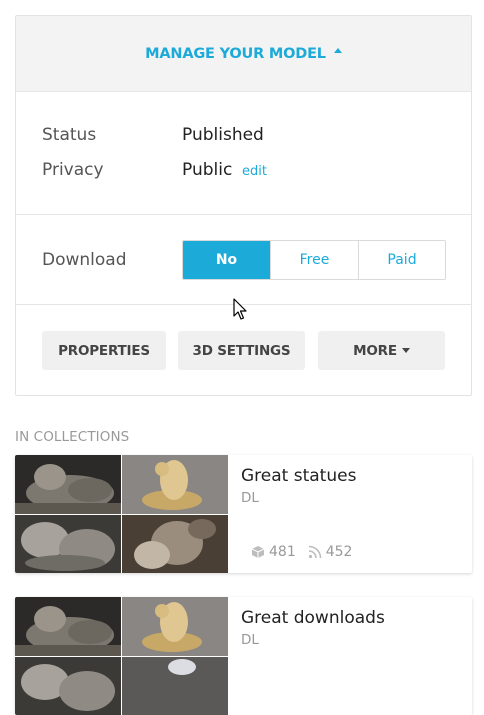 This screenshot has height=715, width=484. Describe the element at coordinates (337, 50) in the screenshot. I see `caret-up-icon` at that location.